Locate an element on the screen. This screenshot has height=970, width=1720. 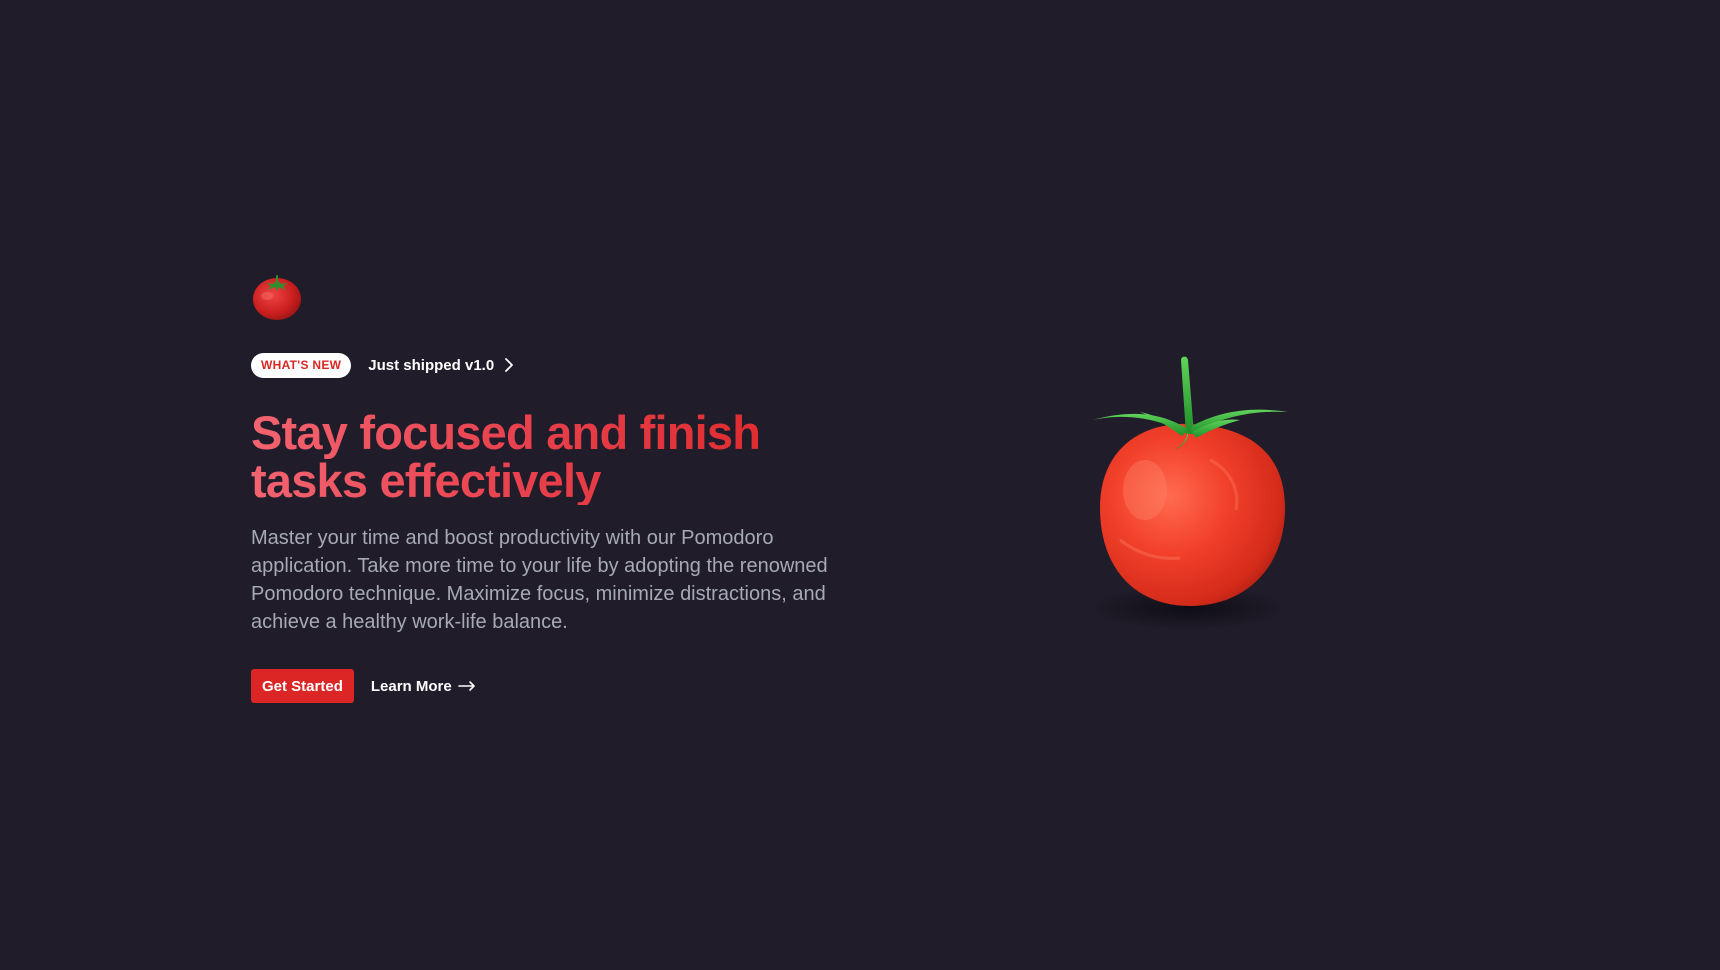
cta-row: Get Started Learn More is located at coordinates (551, 686).